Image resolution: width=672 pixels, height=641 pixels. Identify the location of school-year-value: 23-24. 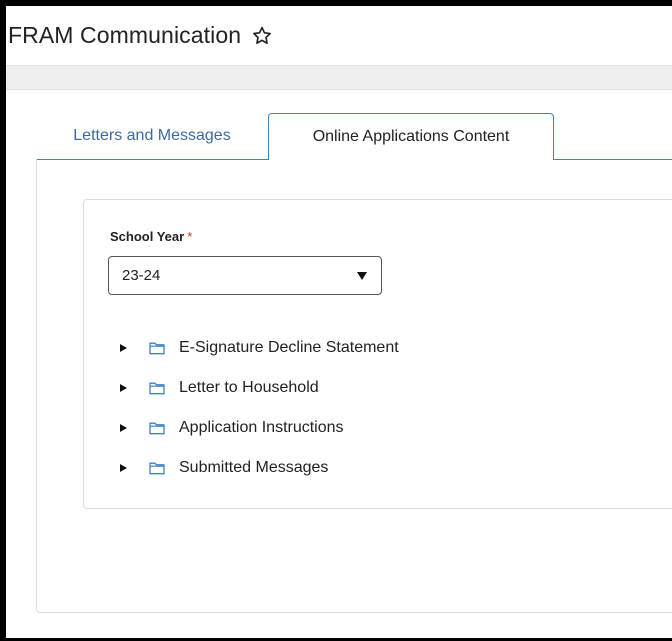
(141, 275).